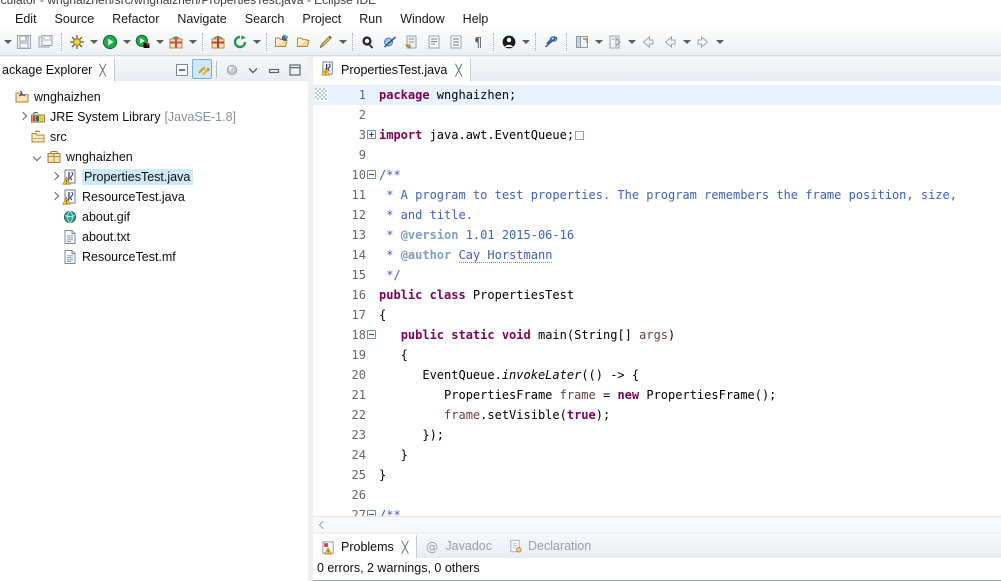  What do you see at coordinates (392, 69) in the screenshot?
I see `tab-properties-test-java: PropertiesTest.java ╳` at bounding box center [392, 69].